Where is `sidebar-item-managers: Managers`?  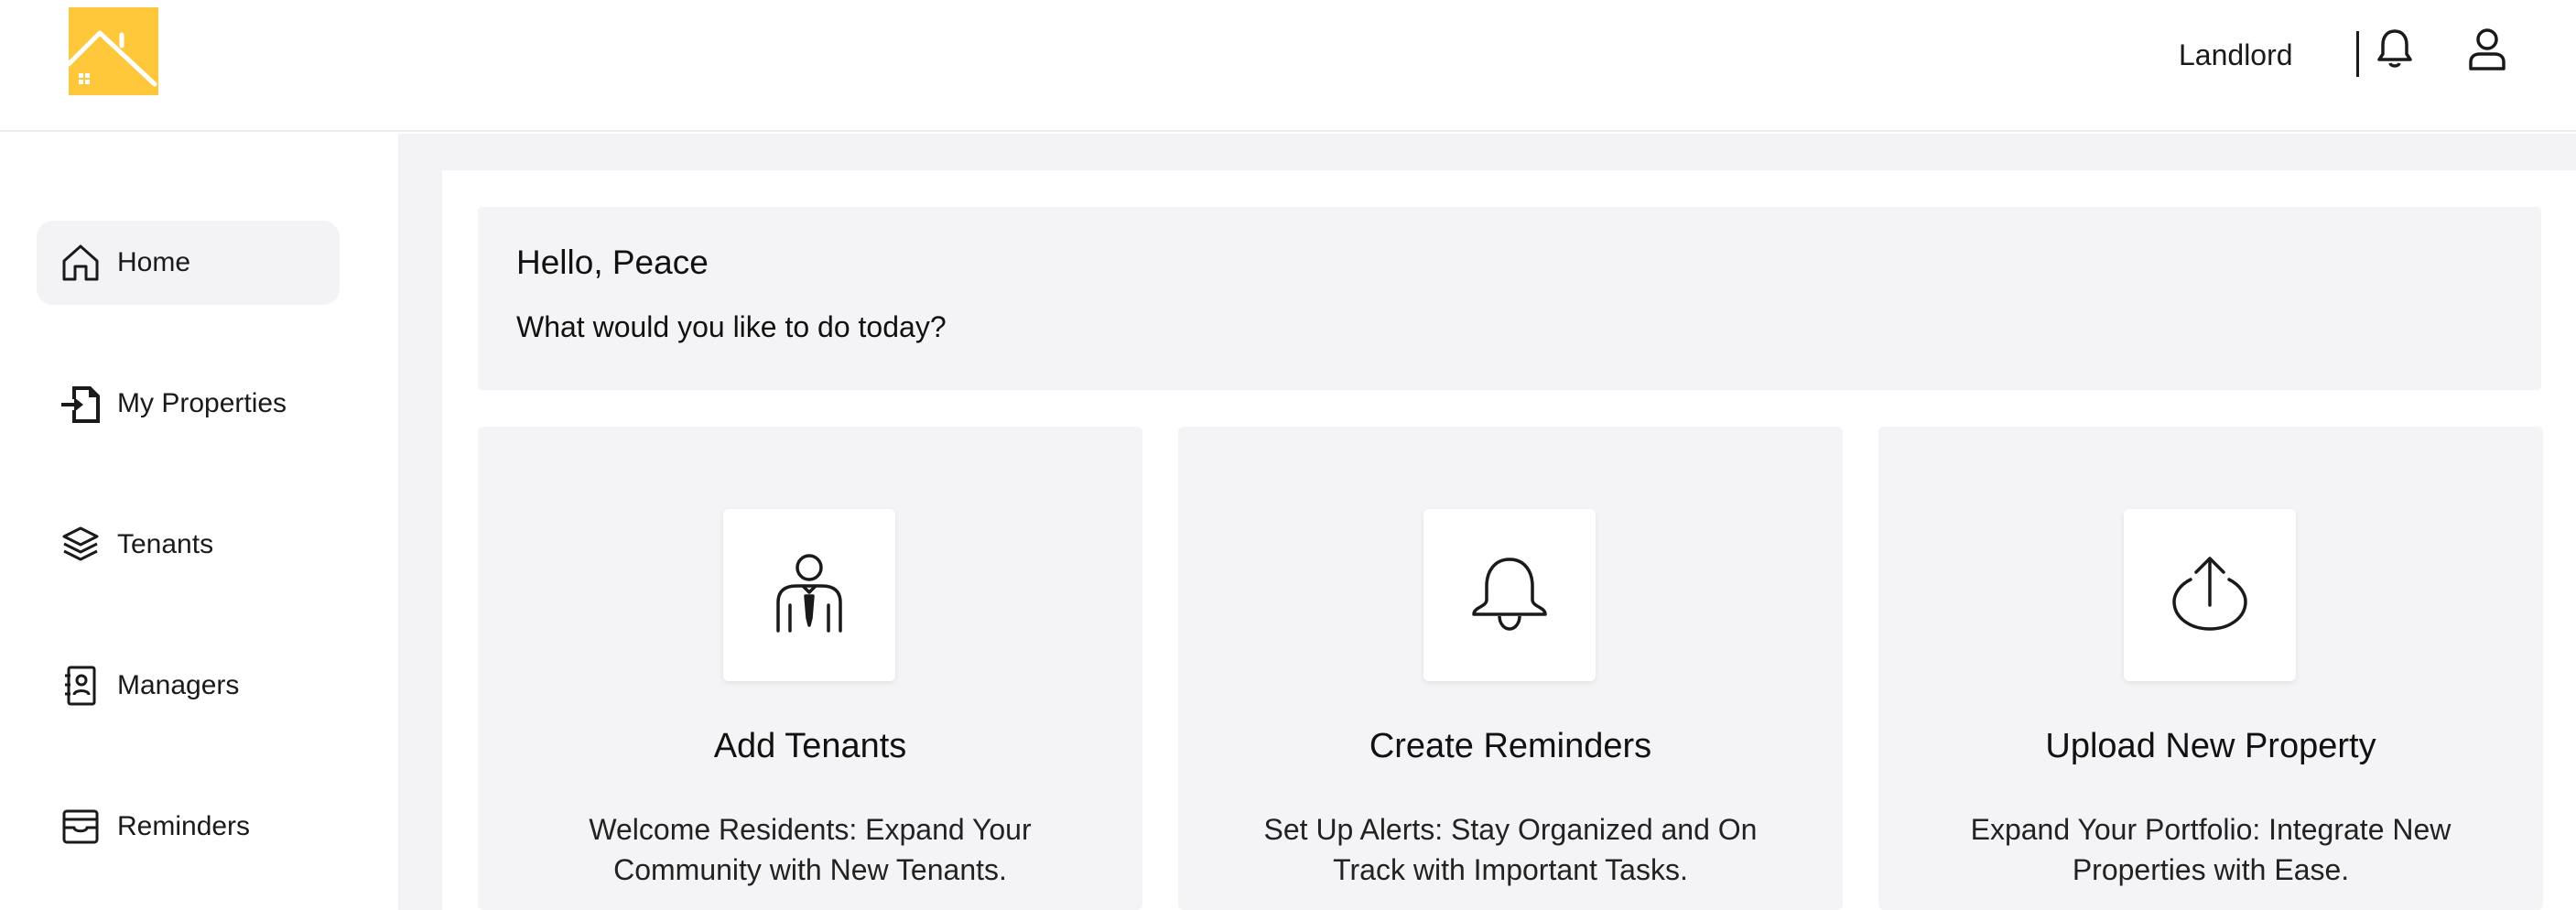 sidebar-item-managers: Managers is located at coordinates (188, 686).